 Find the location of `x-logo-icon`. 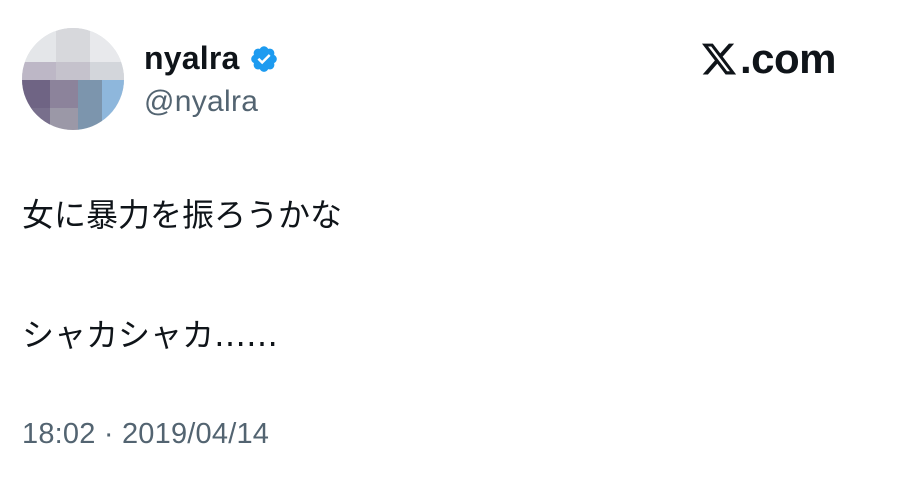

x-logo-icon is located at coordinates (719, 59).